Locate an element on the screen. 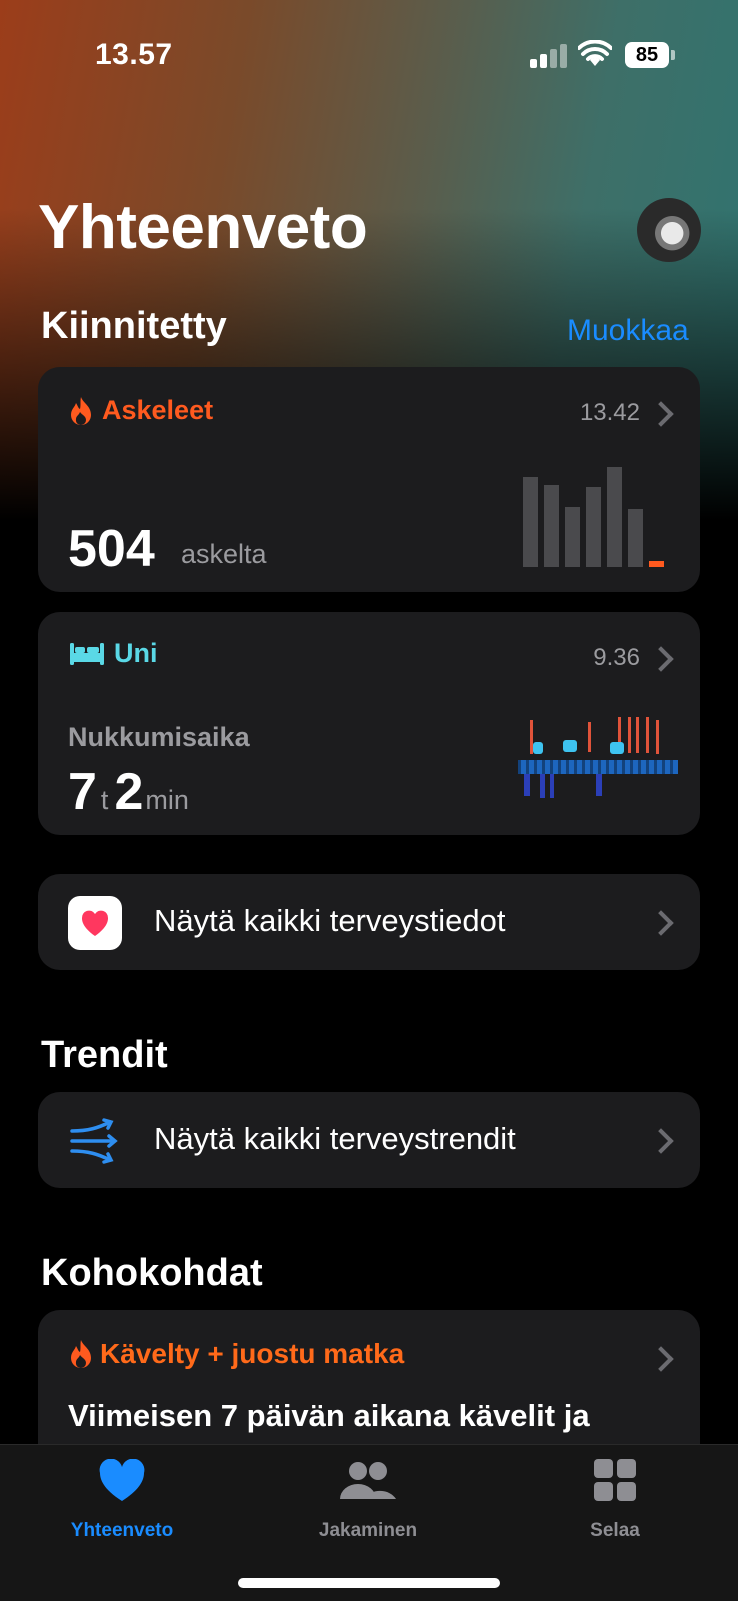  tab-summary: Yhteenveto is located at coordinates (122, 1500).